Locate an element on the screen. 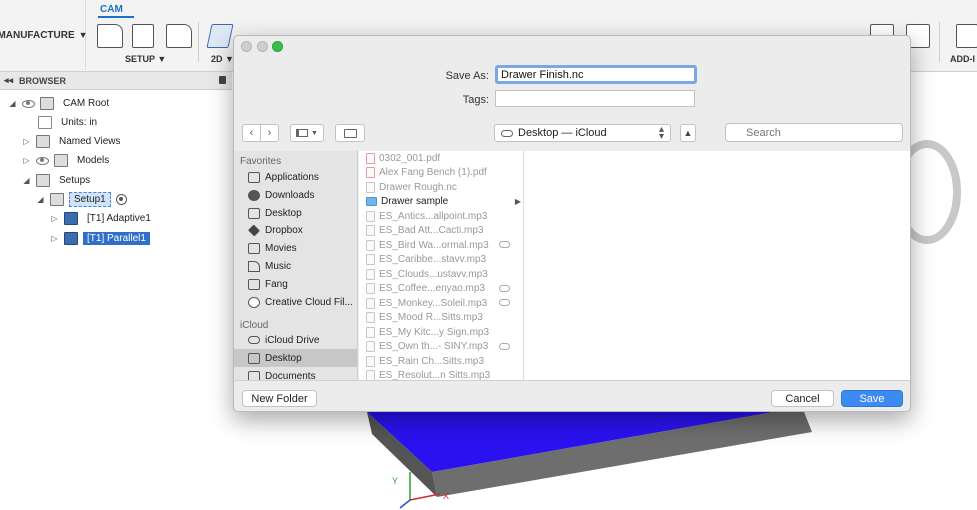  sidebar-item-applications: Applications is located at coordinates (295, 177).